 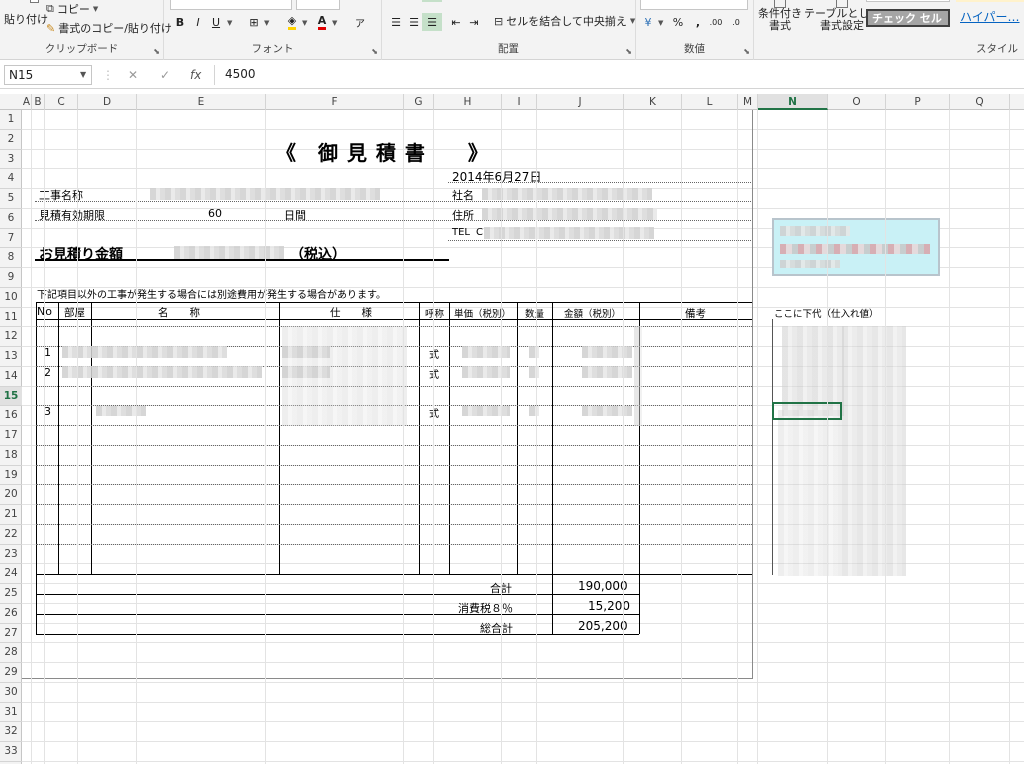 What do you see at coordinates (793, 102) in the screenshot?
I see `column-header-n: N` at bounding box center [793, 102].